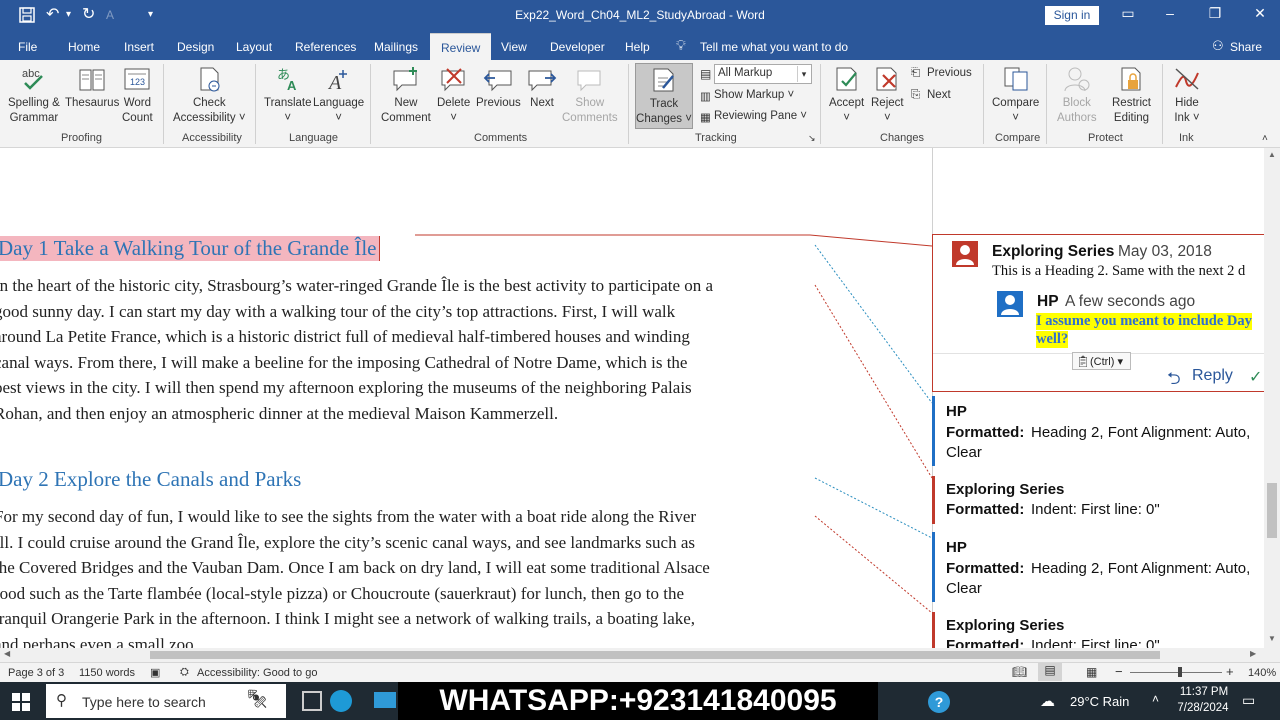  What do you see at coordinates (846, 95) in the screenshot?
I see `accept-button: Accept ˅` at bounding box center [846, 95].